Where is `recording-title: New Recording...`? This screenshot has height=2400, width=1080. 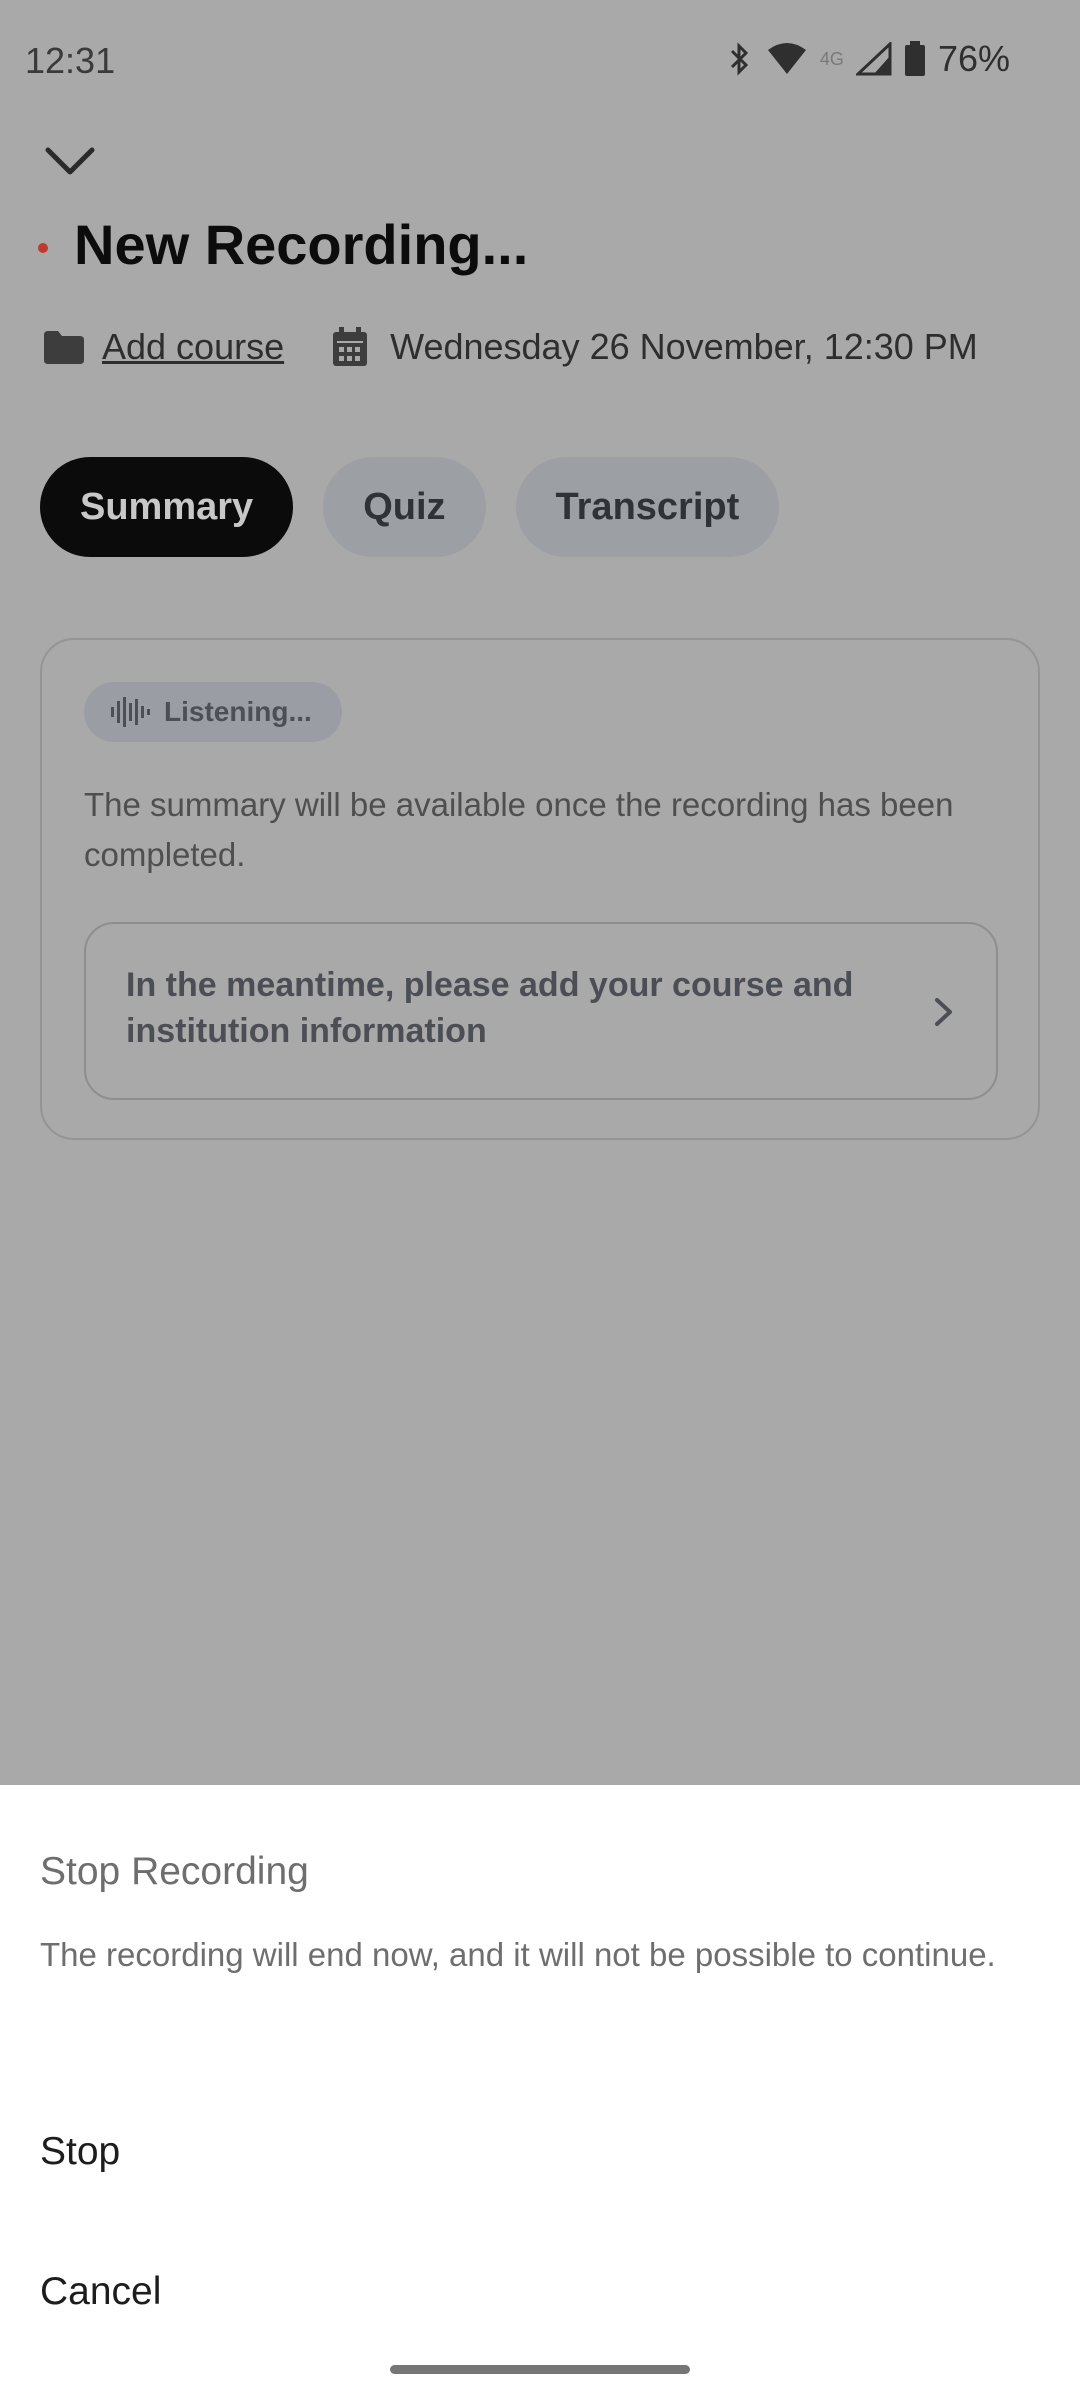 recording-title: New Recording... is located at coordinates (301, 244).